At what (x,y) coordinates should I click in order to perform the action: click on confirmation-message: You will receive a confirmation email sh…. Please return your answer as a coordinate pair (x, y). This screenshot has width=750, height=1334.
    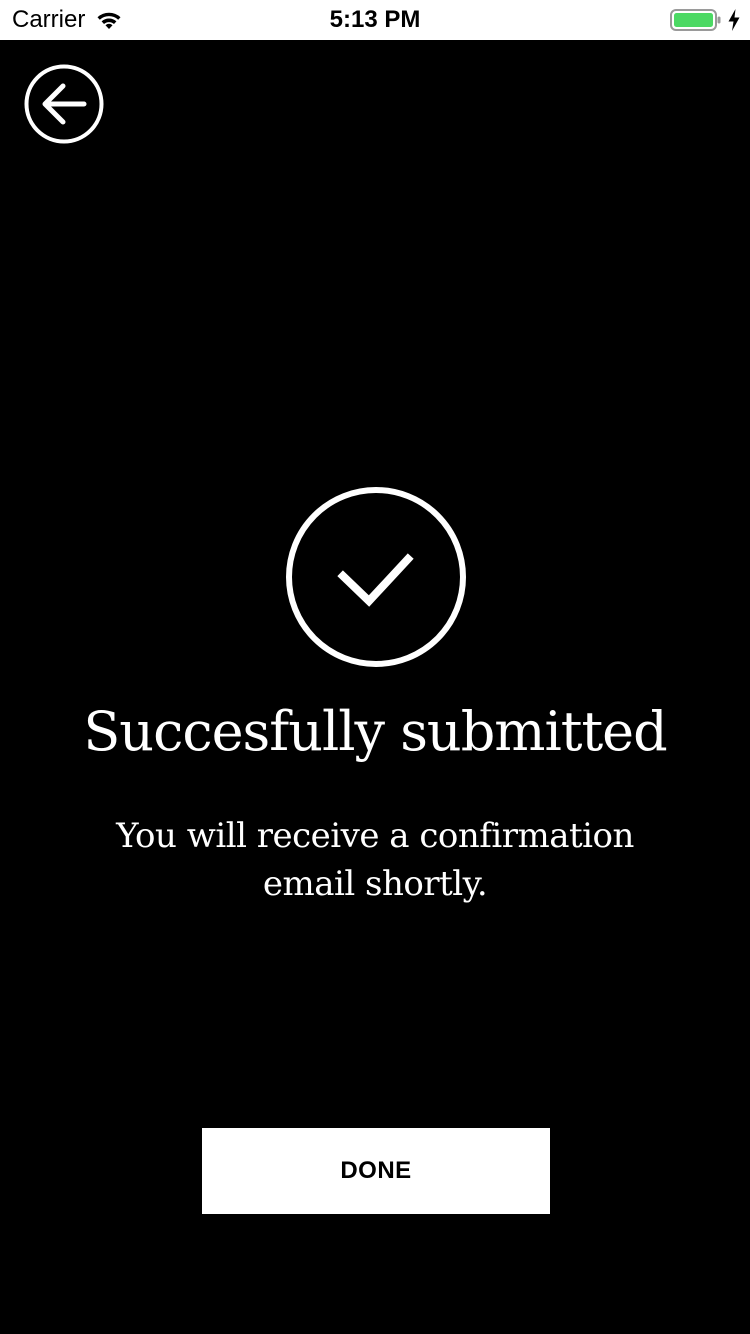
    Looking at the image, I should click on (375, 860).